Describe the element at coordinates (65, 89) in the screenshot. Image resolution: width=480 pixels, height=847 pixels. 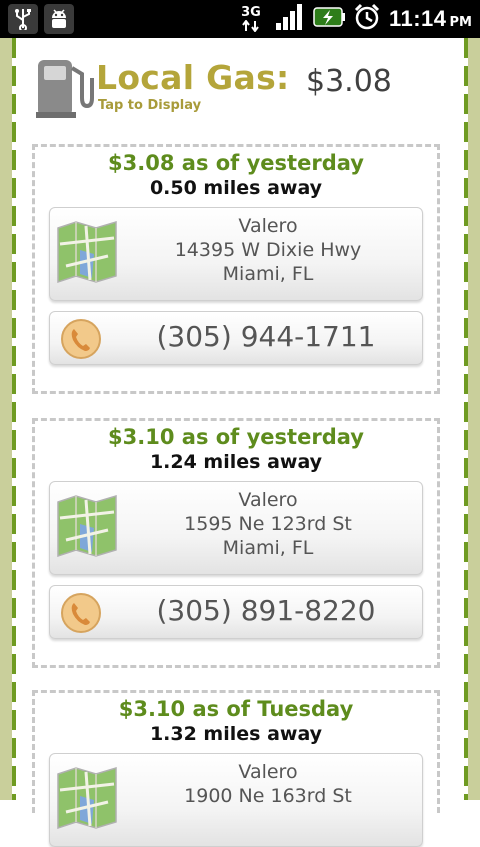
I see `gas-pump-icon` at that location.